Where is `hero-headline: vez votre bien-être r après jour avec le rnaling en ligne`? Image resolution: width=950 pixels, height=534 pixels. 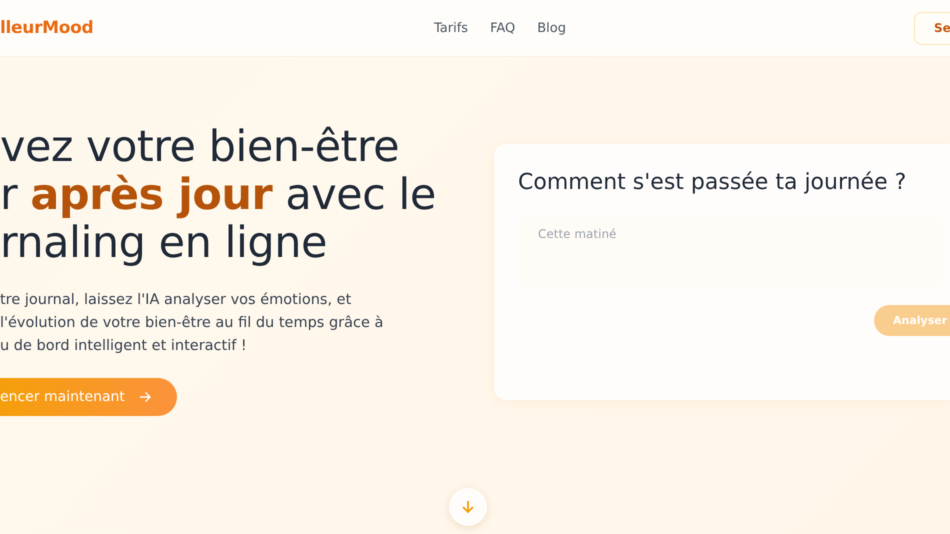 hero-headline: vez votre bien-être r après jour avec le rnaling en ligne is located at coordinates (218, 195).